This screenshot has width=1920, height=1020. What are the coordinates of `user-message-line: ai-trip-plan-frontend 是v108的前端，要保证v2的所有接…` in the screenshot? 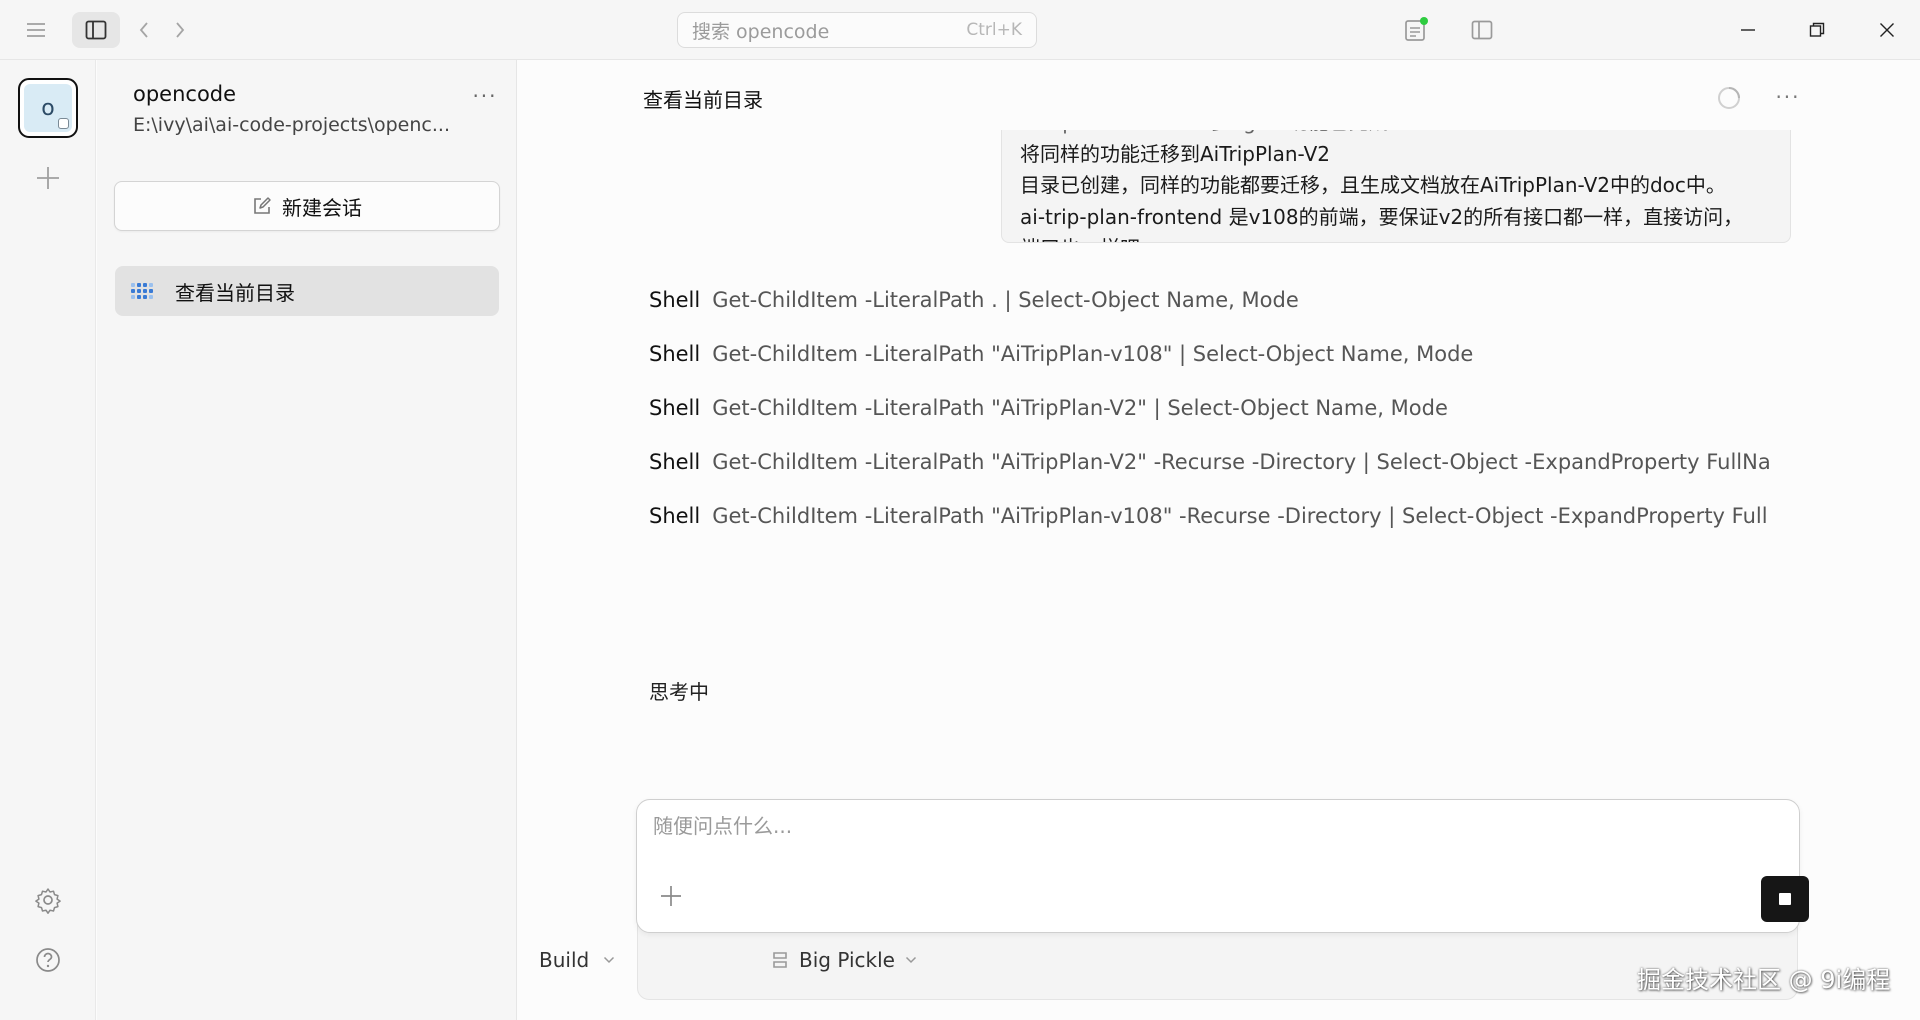 It's located at (1382, 216).